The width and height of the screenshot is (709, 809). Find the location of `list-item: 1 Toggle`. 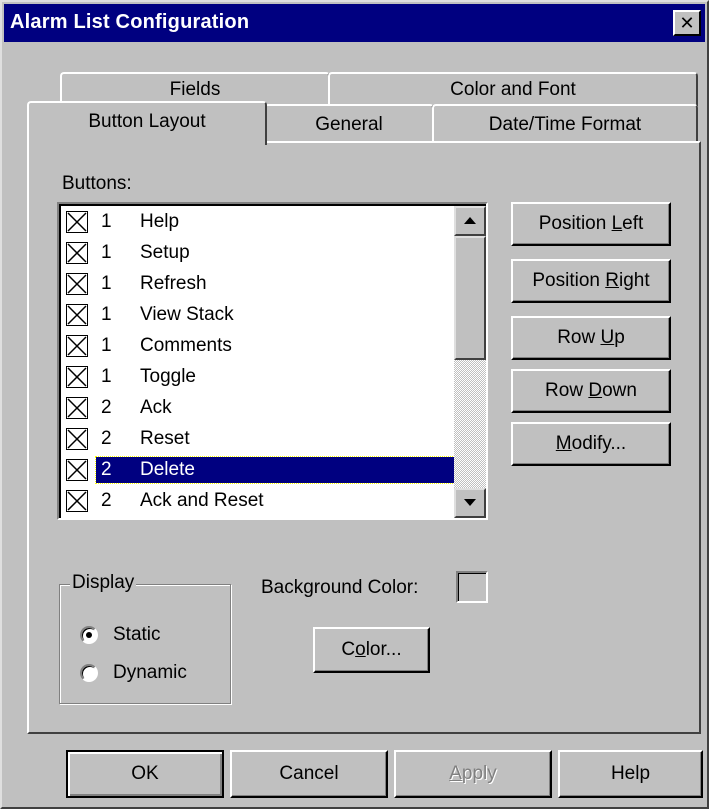

list-item: 1 Toggle is located at coordinates (259, 377).